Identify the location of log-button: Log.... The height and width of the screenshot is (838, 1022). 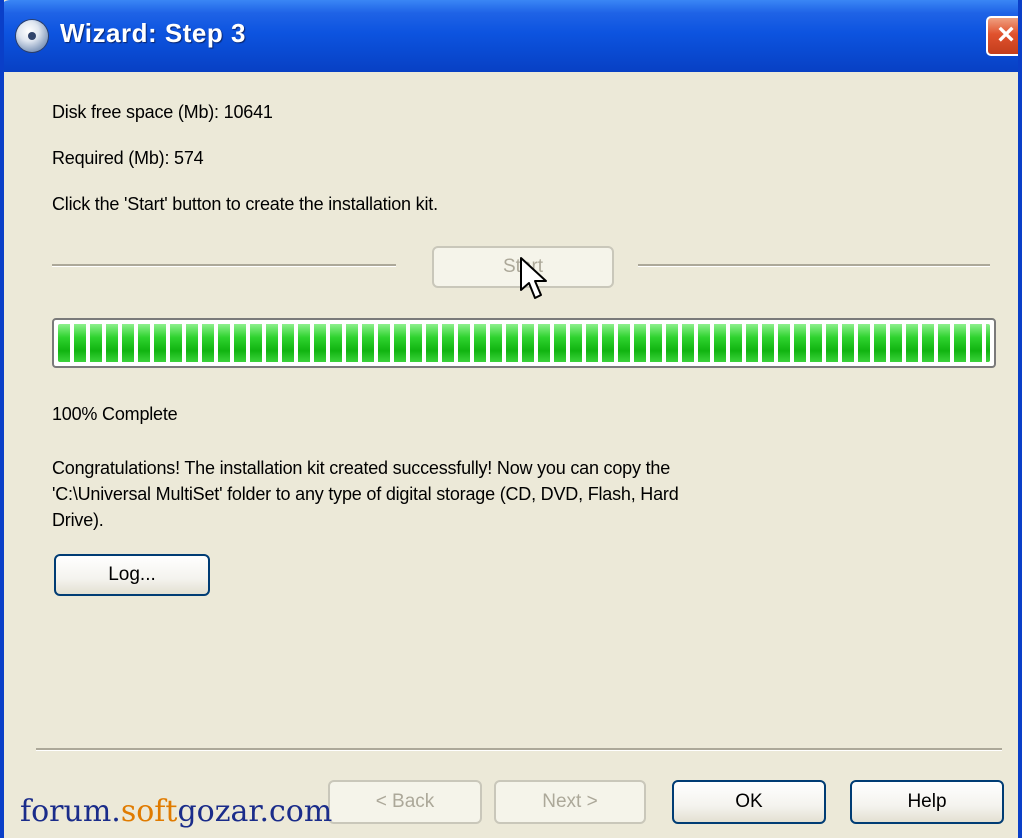
(132, 575).